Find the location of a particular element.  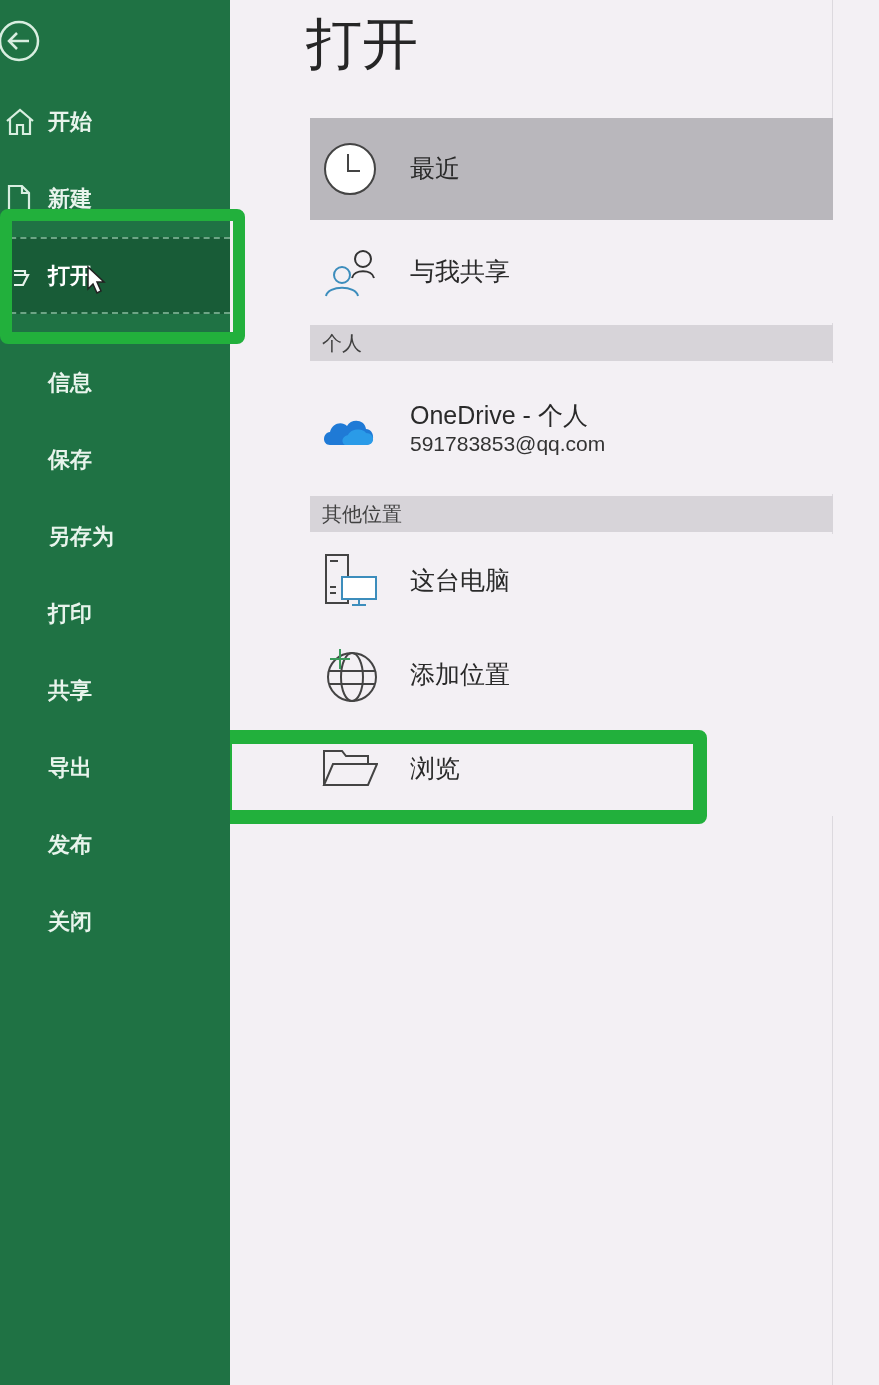

location-label: 浏览 is located at coordinates (435, 769).